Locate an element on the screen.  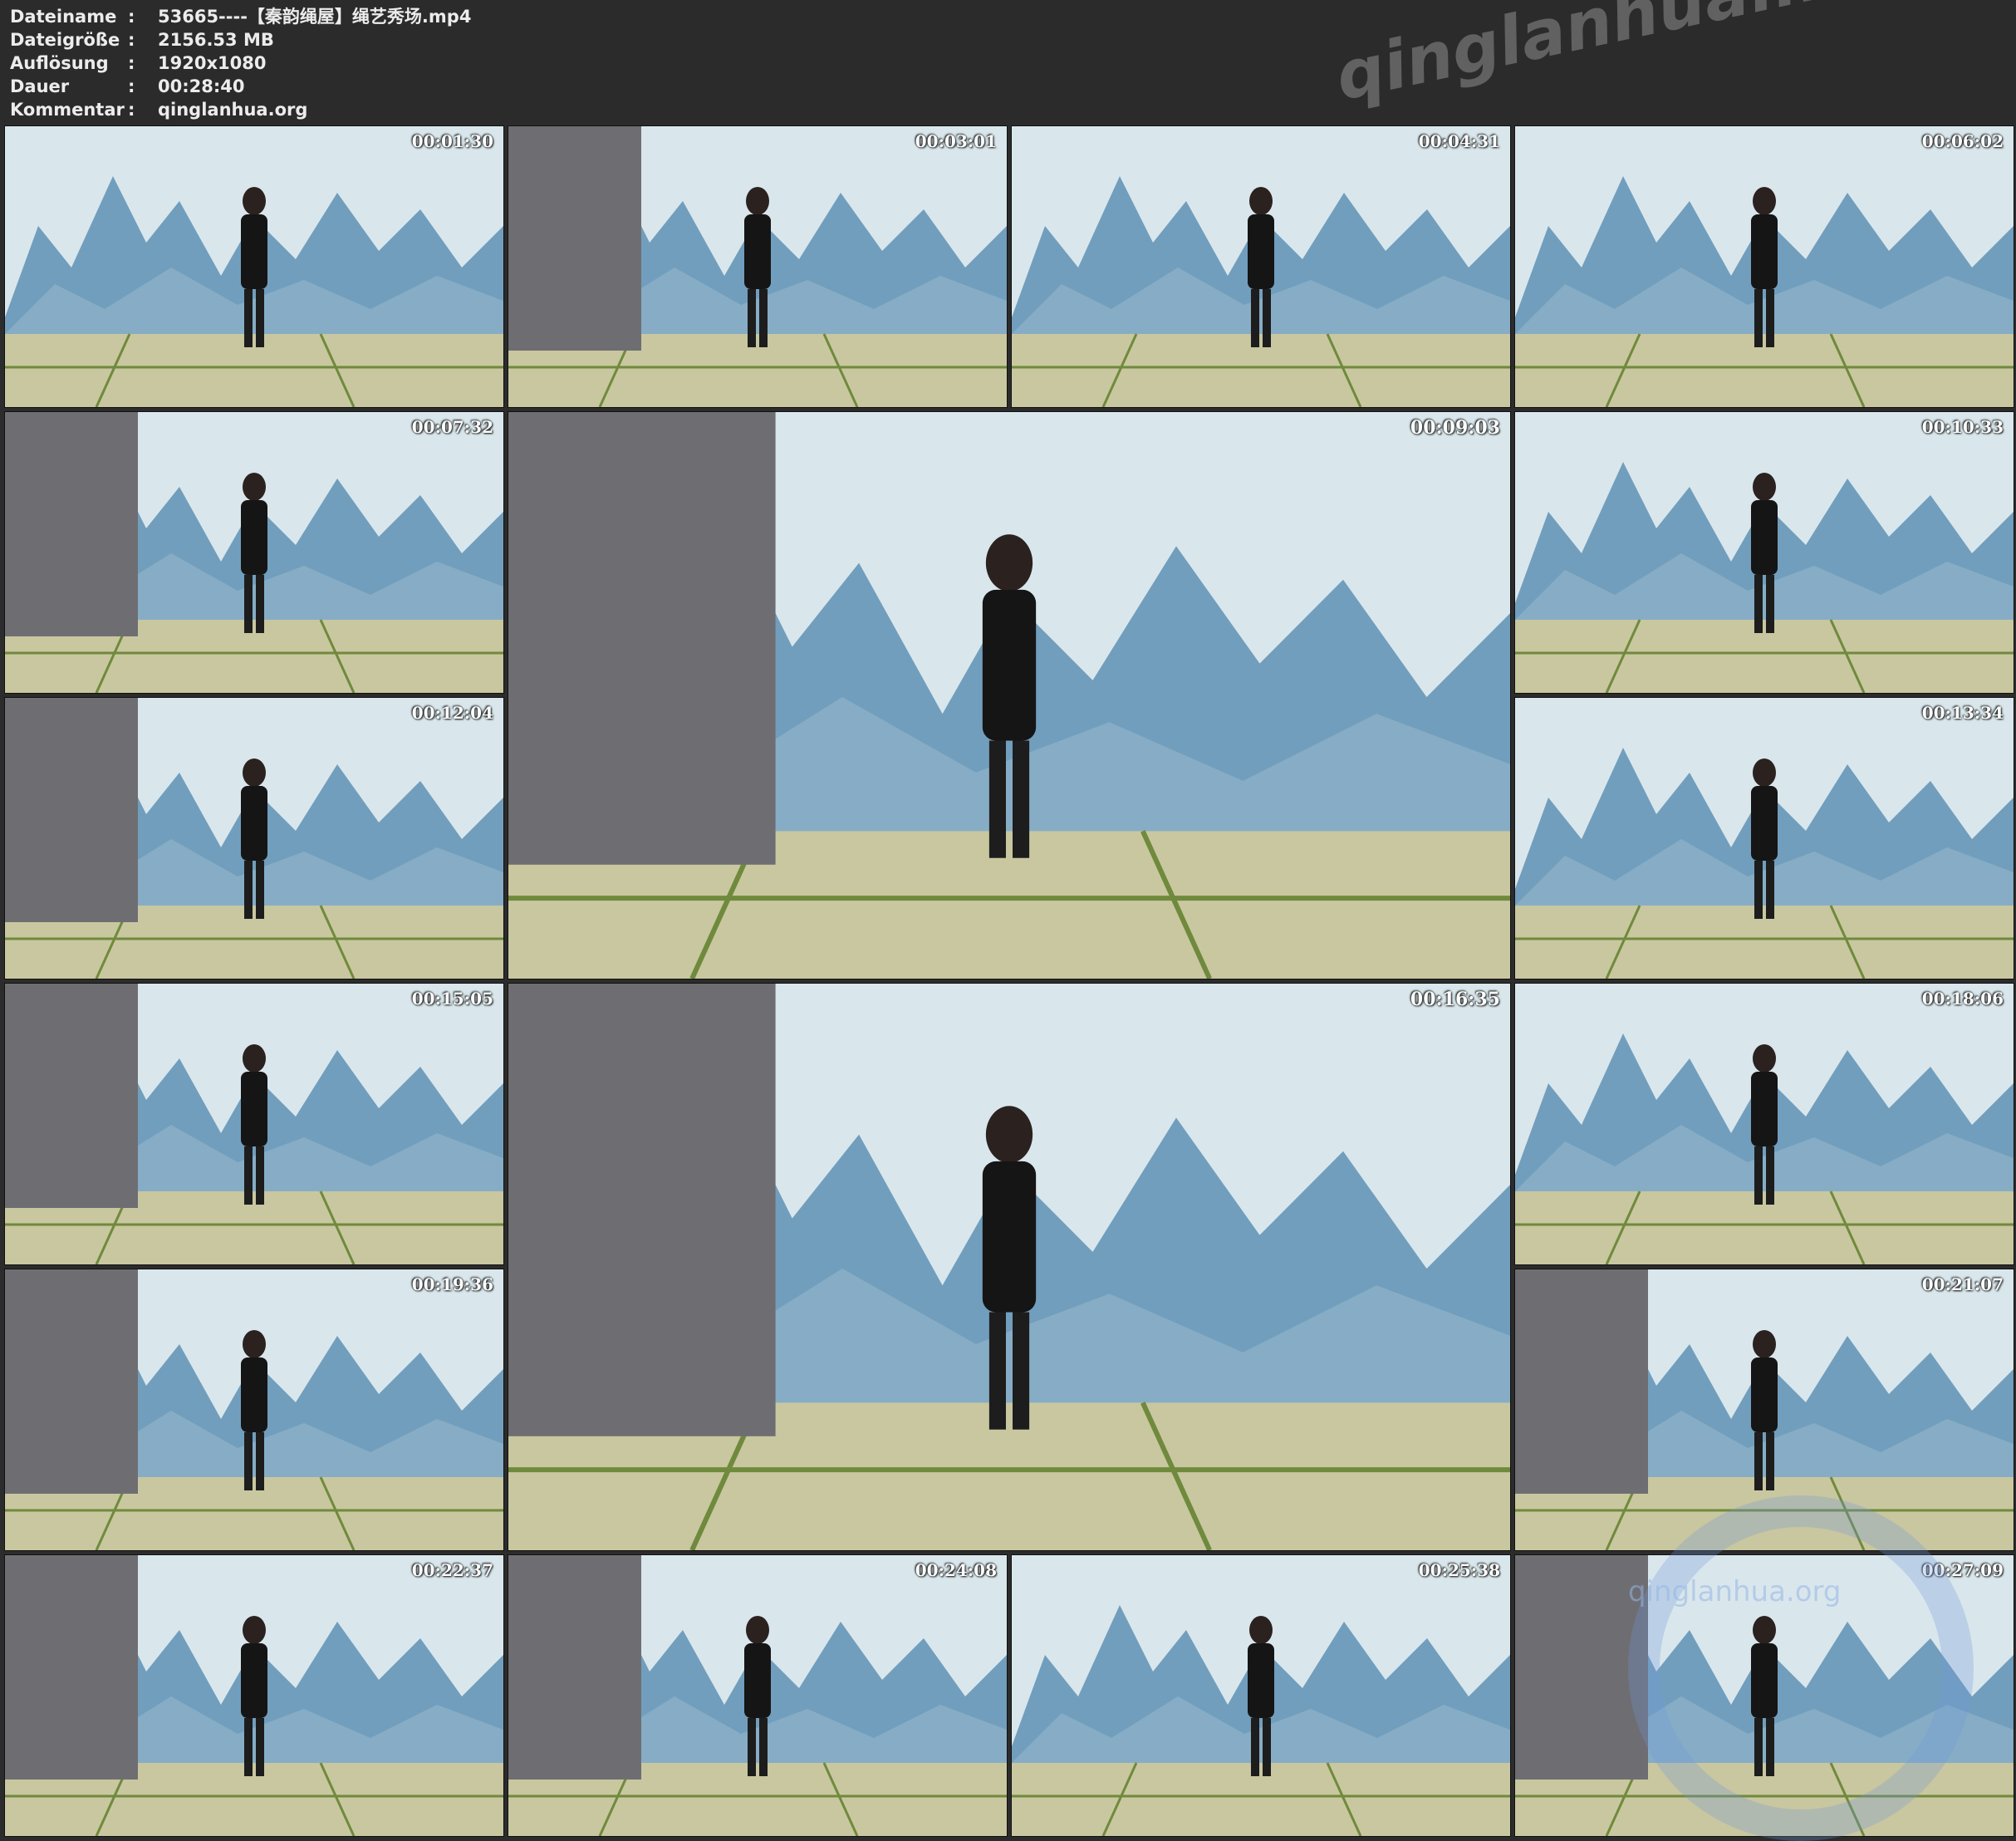
thumbnail-timestamp: 00:12:04 is located at coordinates (452, 713).